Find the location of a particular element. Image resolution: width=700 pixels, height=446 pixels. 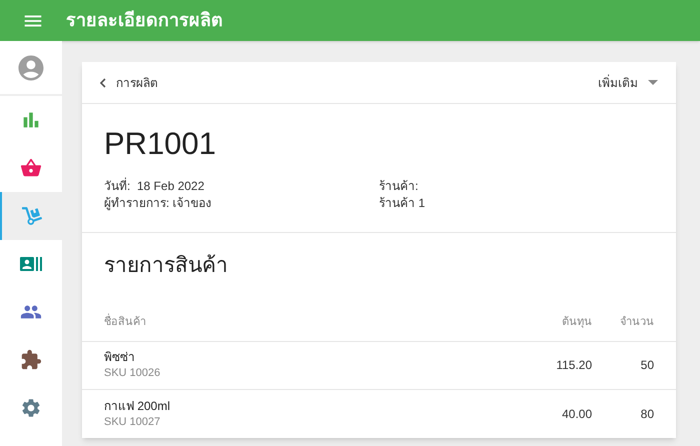

info-text: ร้านค้า 1 is located at coordinates (402, 203).